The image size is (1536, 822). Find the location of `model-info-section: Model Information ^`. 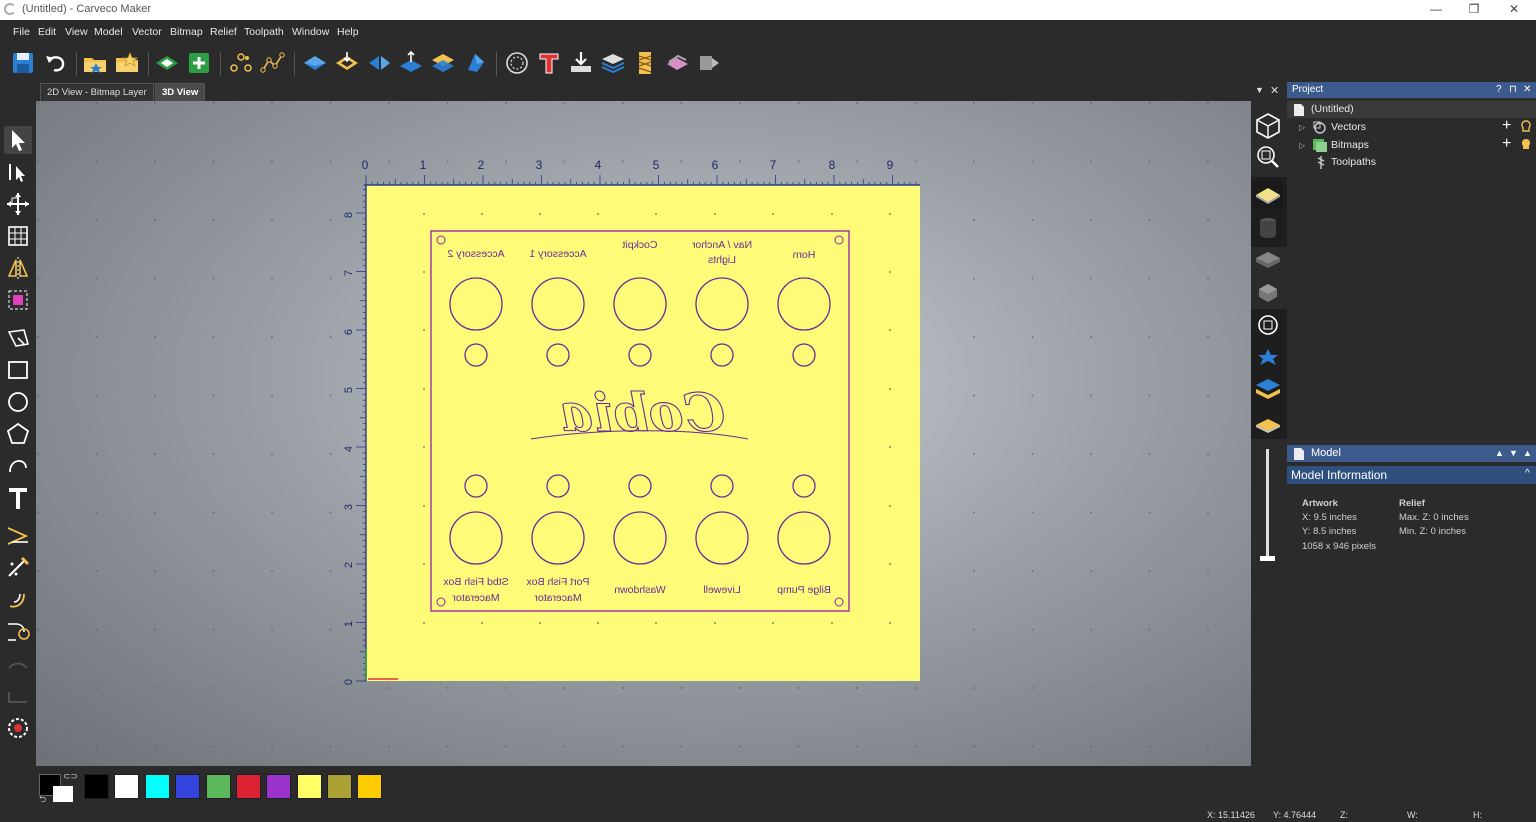

model-info-section: Model Information ^ is located at coordinates (1411, 475).